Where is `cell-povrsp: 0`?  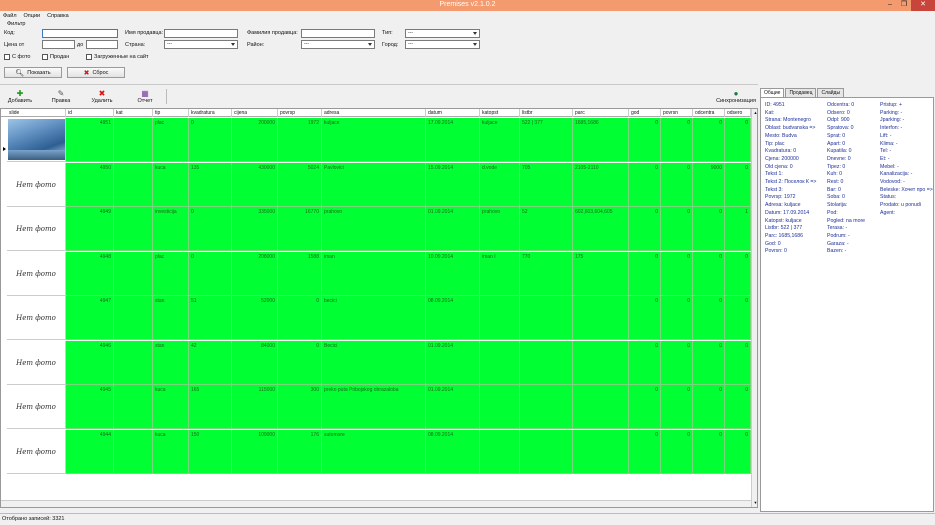
cell-povrsp: 0 is located at coordinates (300, 362).